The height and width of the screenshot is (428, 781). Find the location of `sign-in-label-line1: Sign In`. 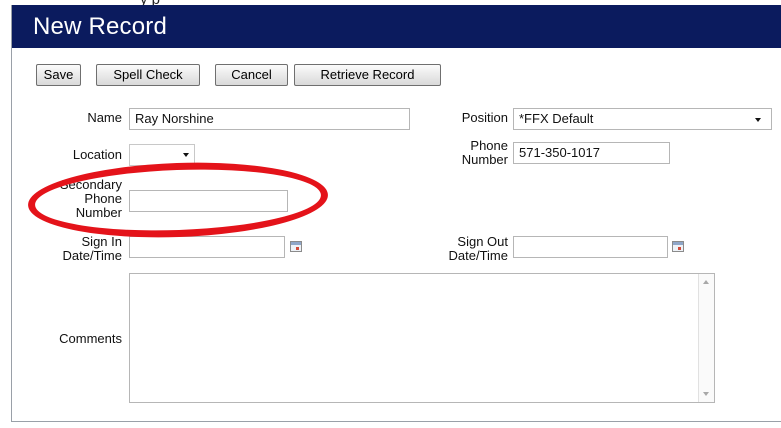

sign-in-label-line1: Sign In is located at coordinates (101, 241).